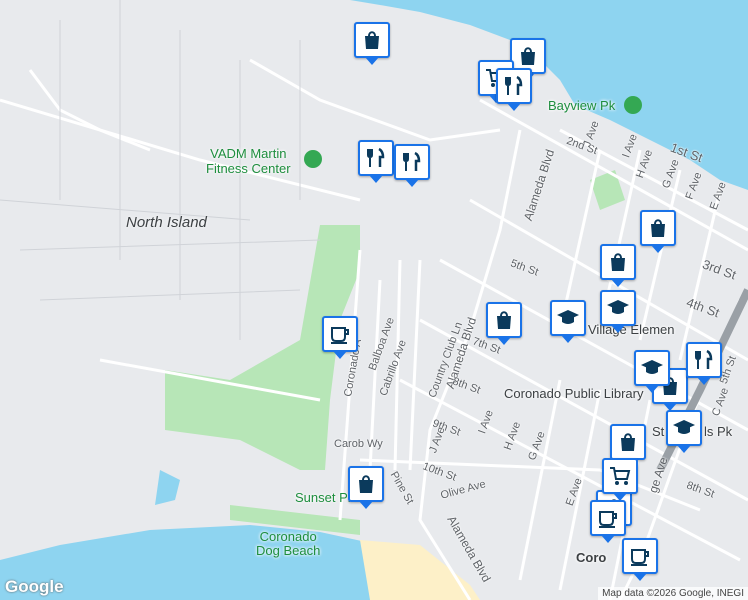 The image size is (748, 600). I want to click on label-sunset-park: Sunset Pk, so click(324, 497).